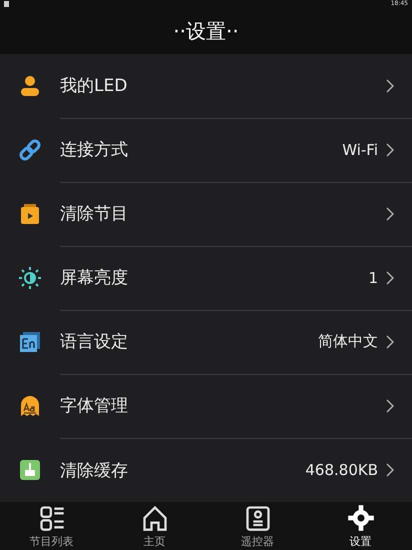 This screenshot has width=412, height=550. What do you see at coordinates (94, 342) in the screenshot?
I see `setting-label: 语言设定` at bounding box center [94, 342].